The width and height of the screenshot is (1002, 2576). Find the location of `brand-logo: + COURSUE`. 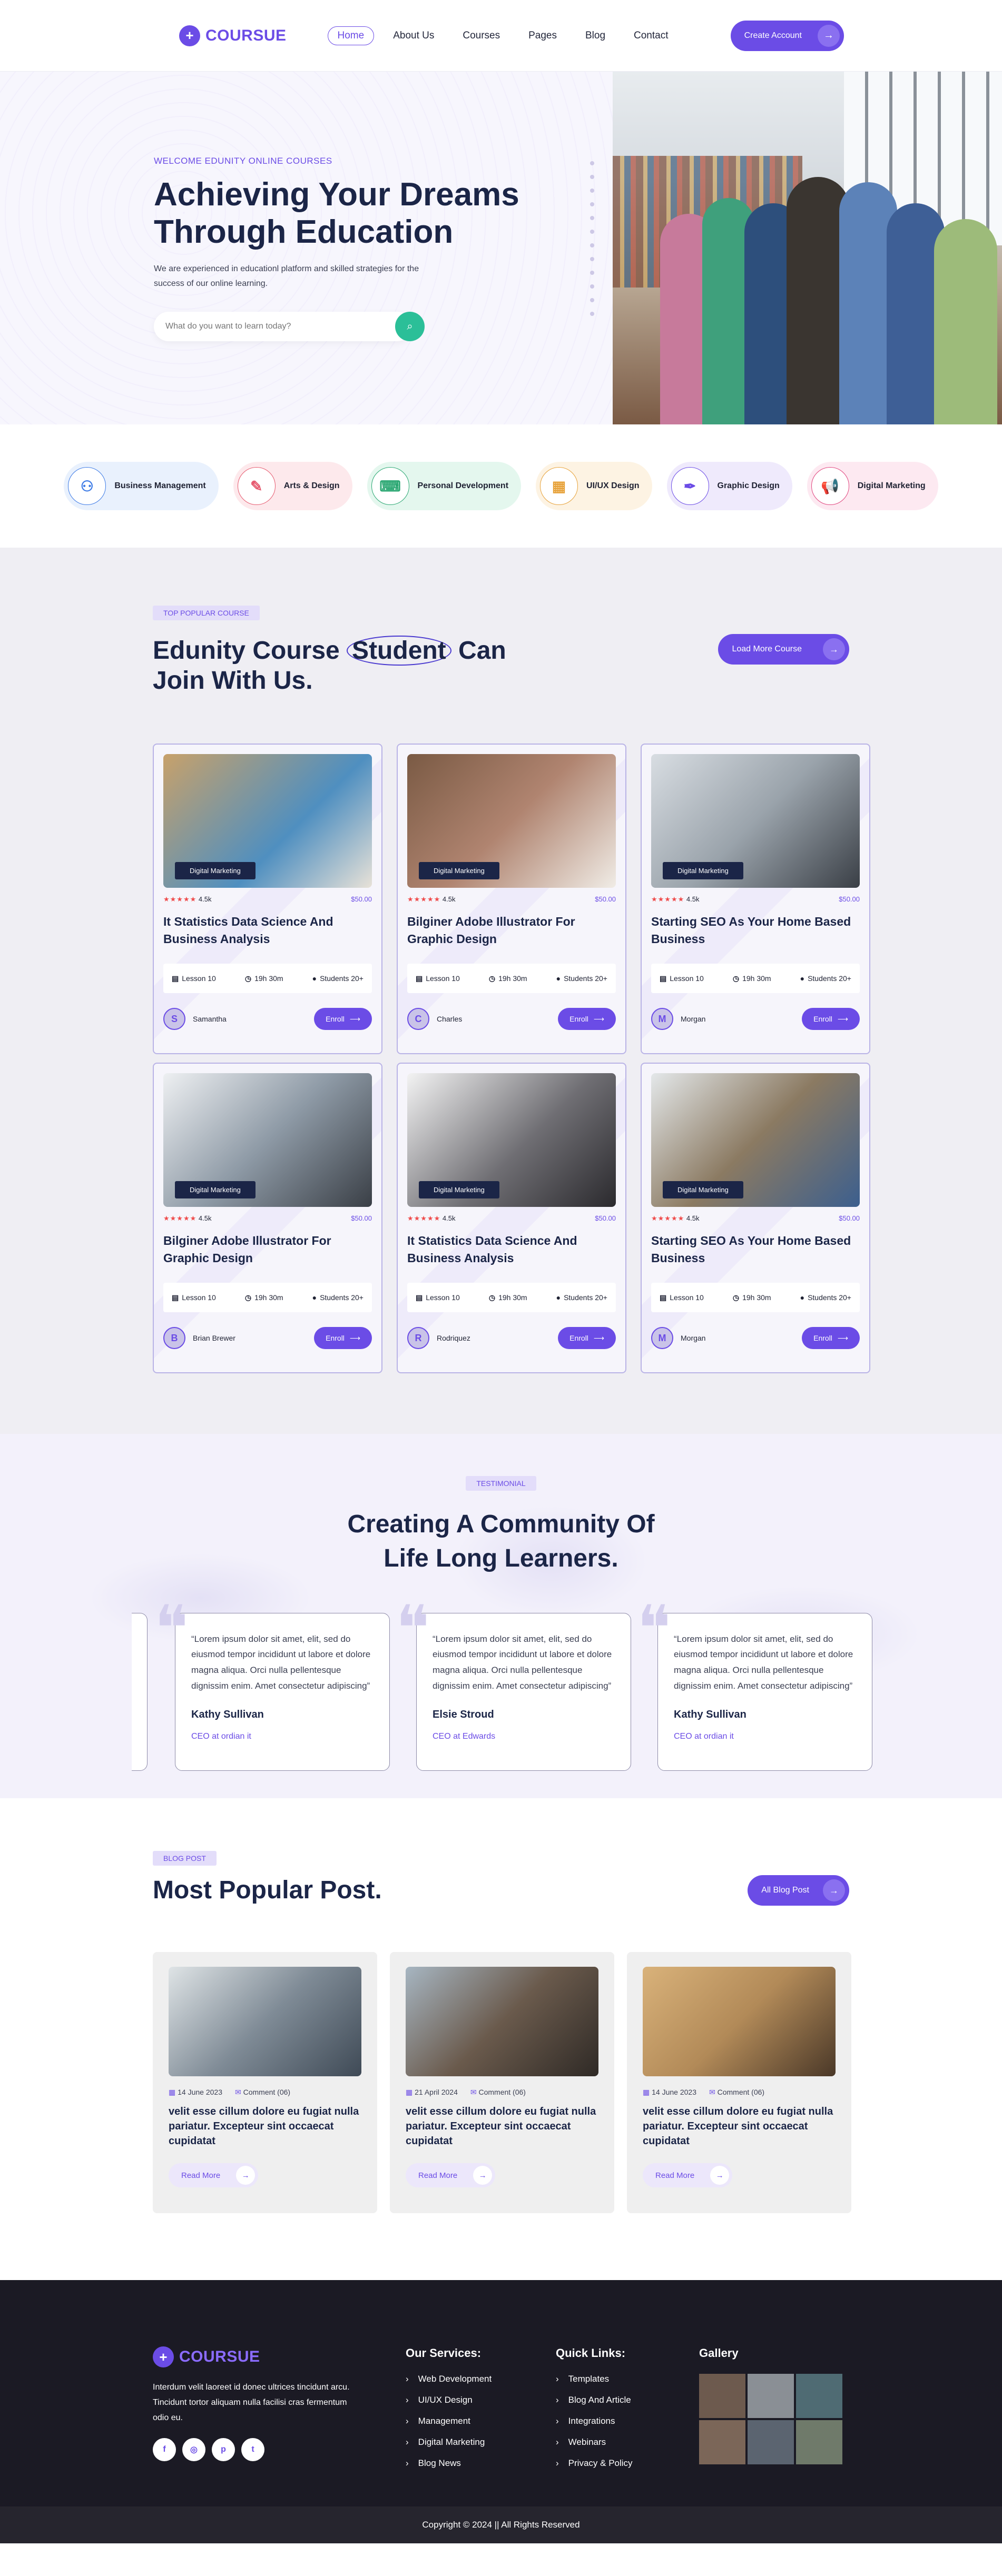

brand-logo: + COURSUE is located at coordinates (233, 35).